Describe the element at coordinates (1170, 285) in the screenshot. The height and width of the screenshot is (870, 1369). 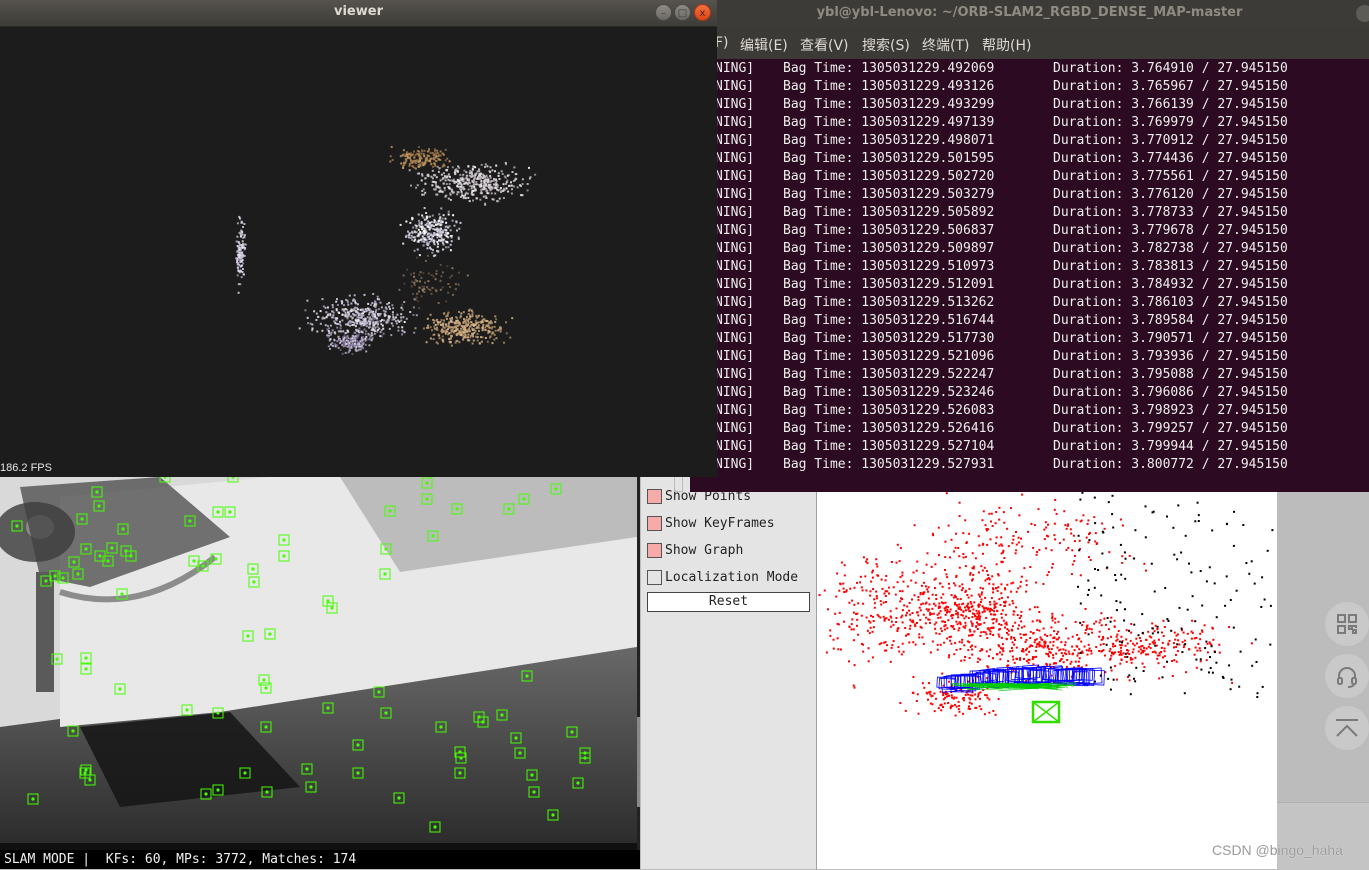
I see `duration: Duration: 3.784932 / 27.945150` at that location.